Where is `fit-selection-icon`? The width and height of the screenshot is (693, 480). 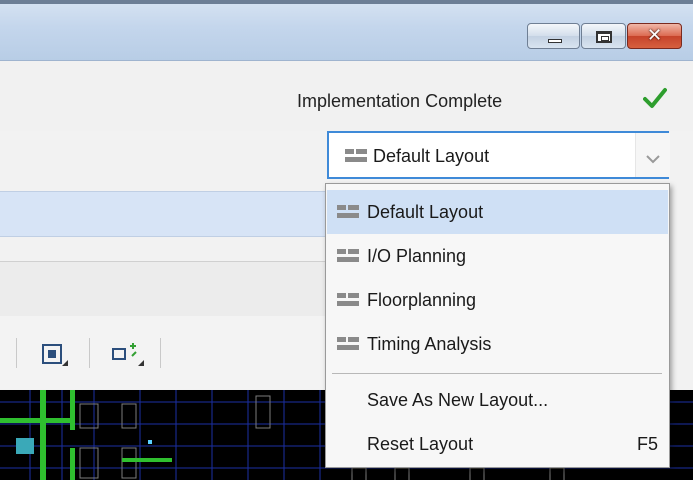 fit-selection-icon is located at coordinates (54, 356).